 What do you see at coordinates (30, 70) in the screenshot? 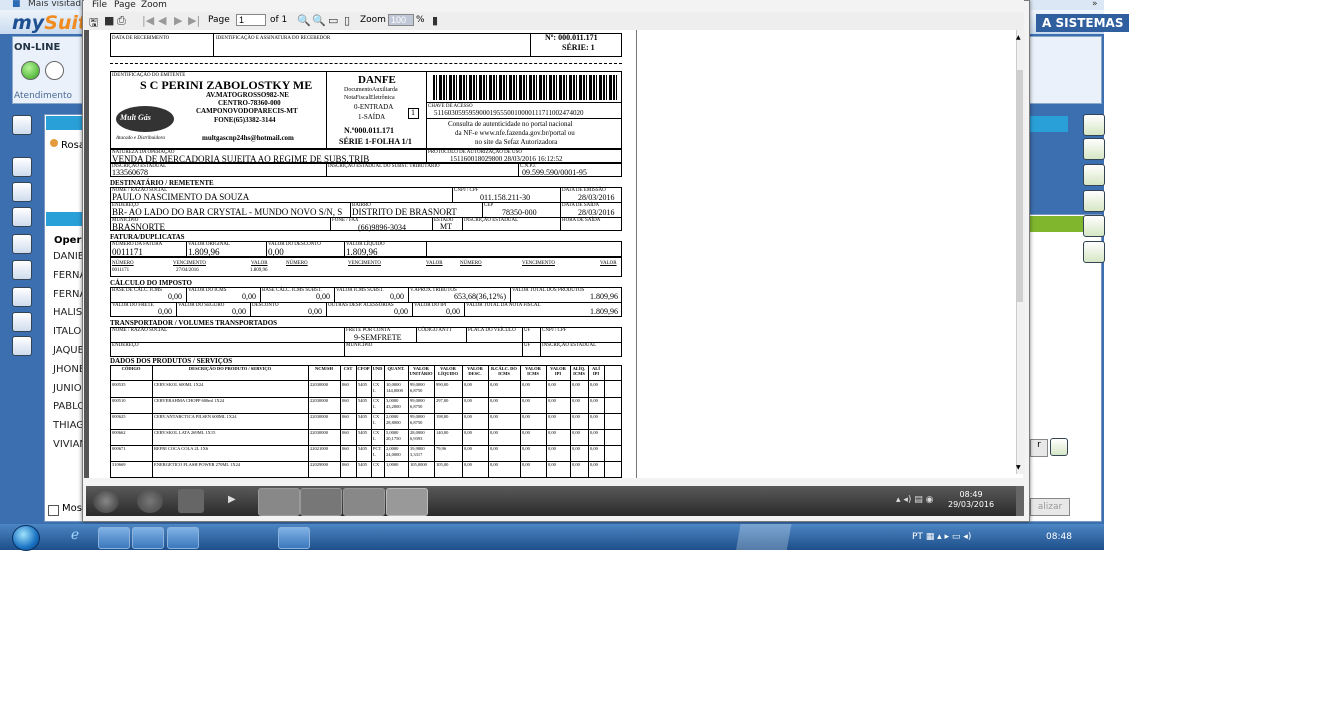
I see `online-status-green-icon` at bounding box center [30, 70].